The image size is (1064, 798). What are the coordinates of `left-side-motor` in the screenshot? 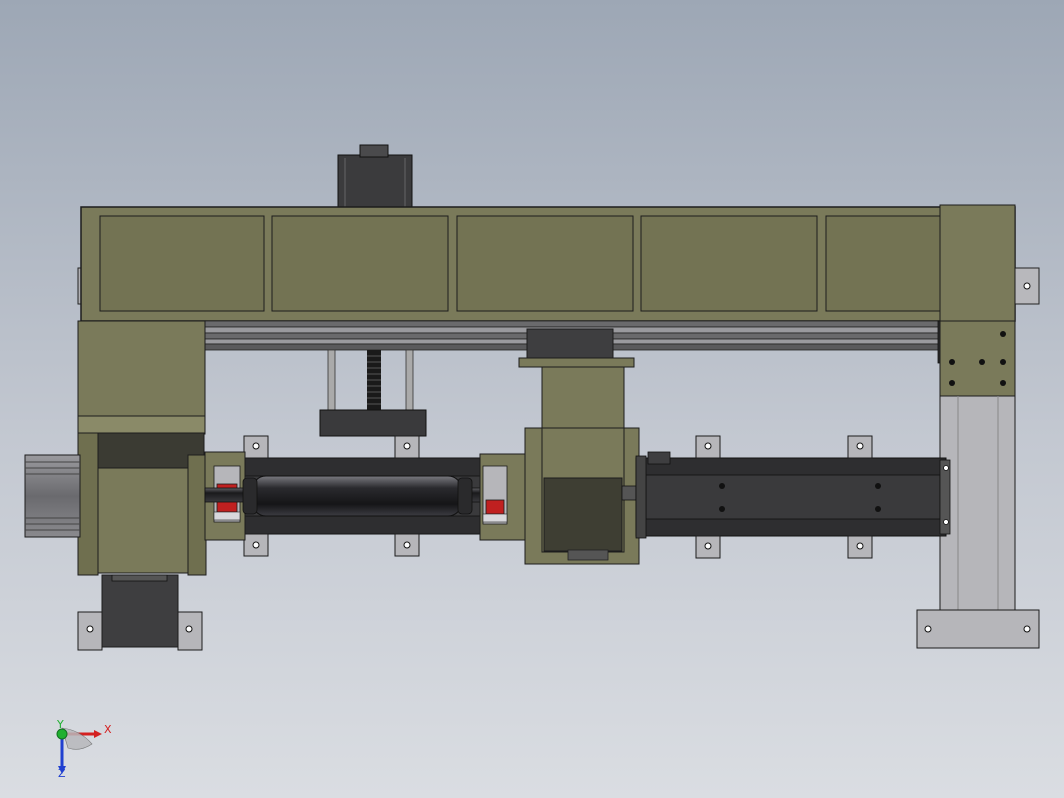 It's located at (52, 496).